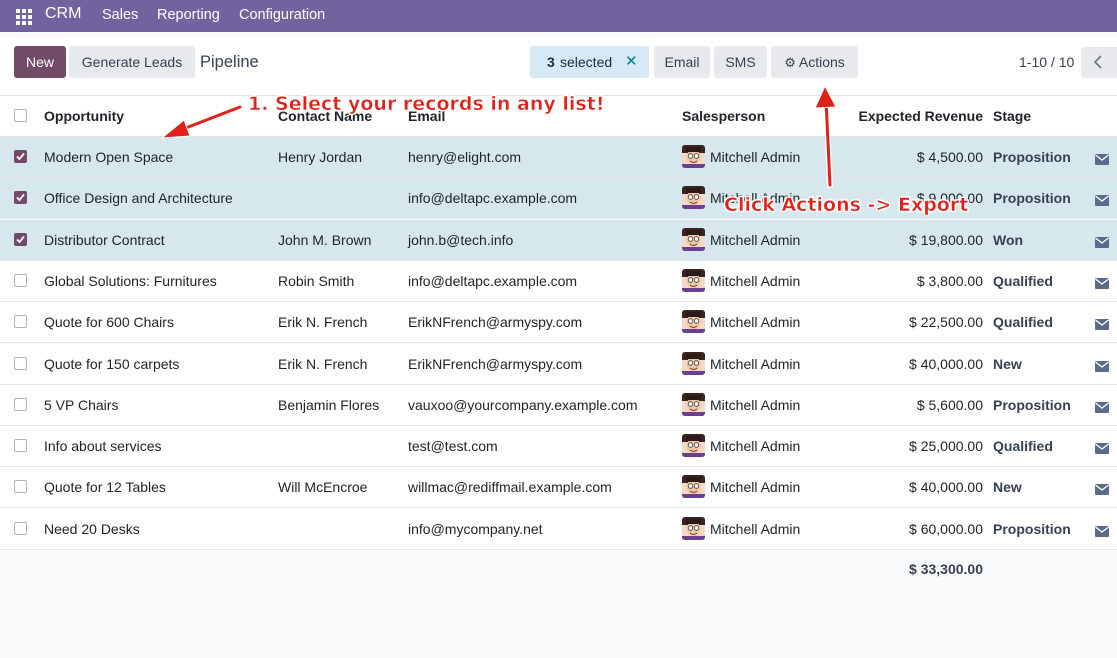 This screenshot has width=1117, height=658. I want to click on annotation-click-actions: Click Actions -> Export, so click(846, 205).